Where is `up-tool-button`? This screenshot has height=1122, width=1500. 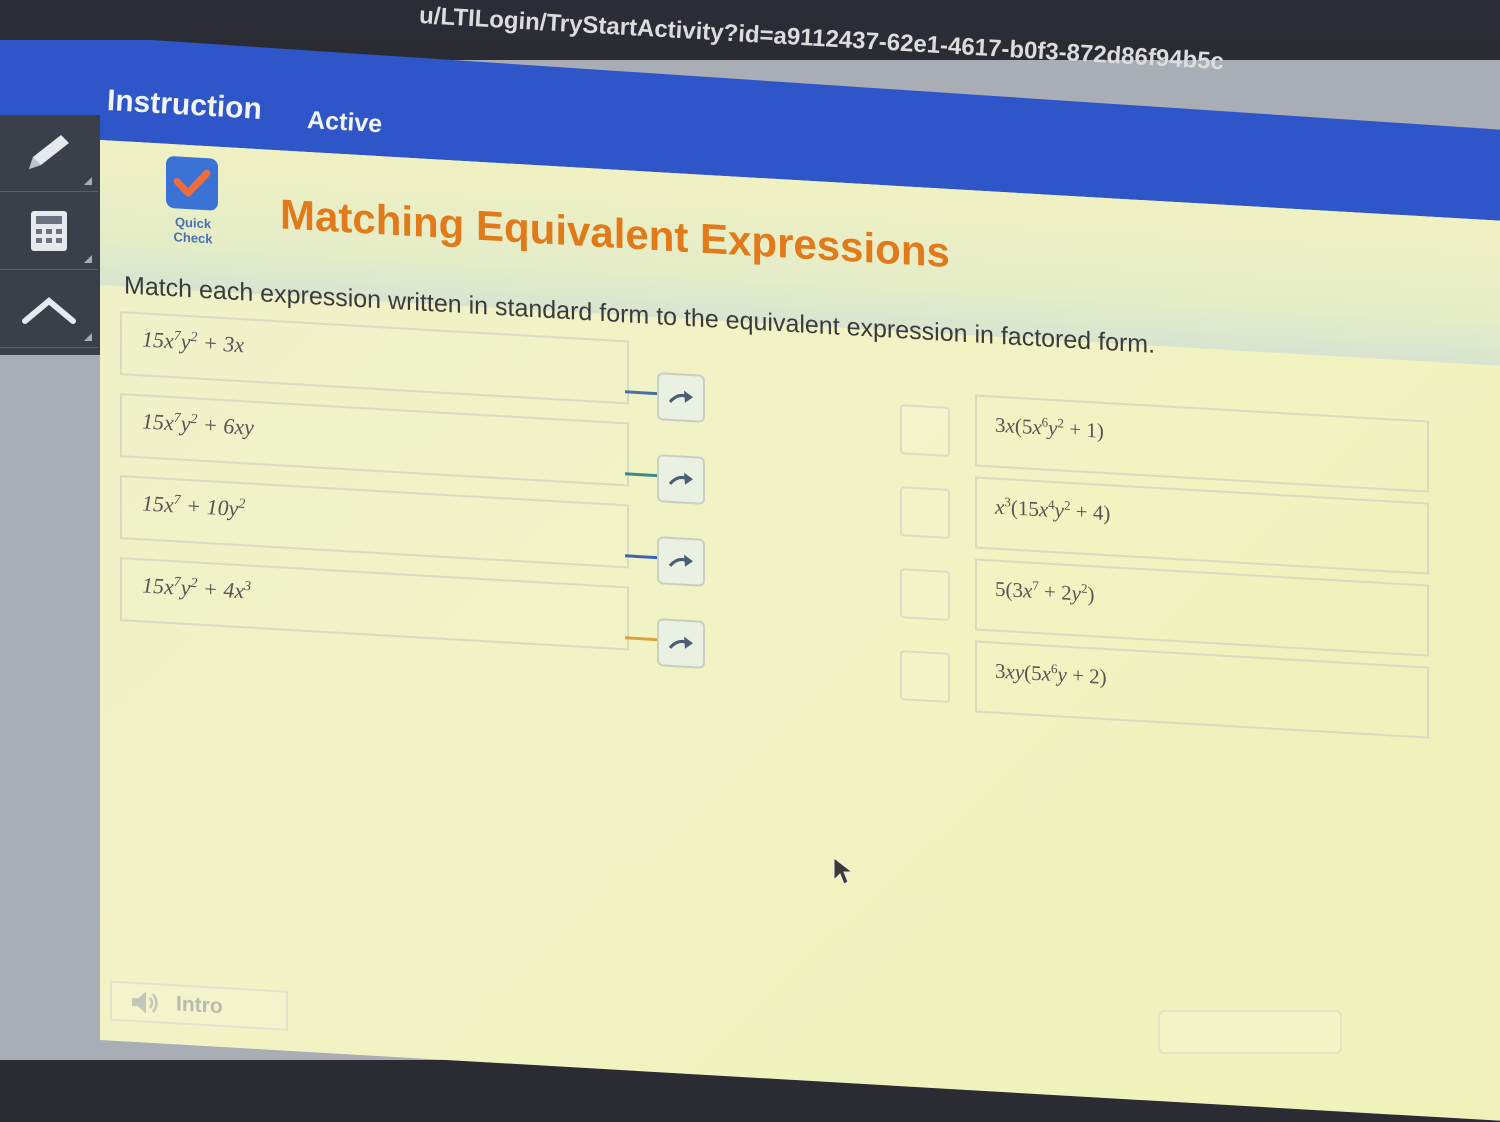
up-tool-button is located at coordinates (49, 309).